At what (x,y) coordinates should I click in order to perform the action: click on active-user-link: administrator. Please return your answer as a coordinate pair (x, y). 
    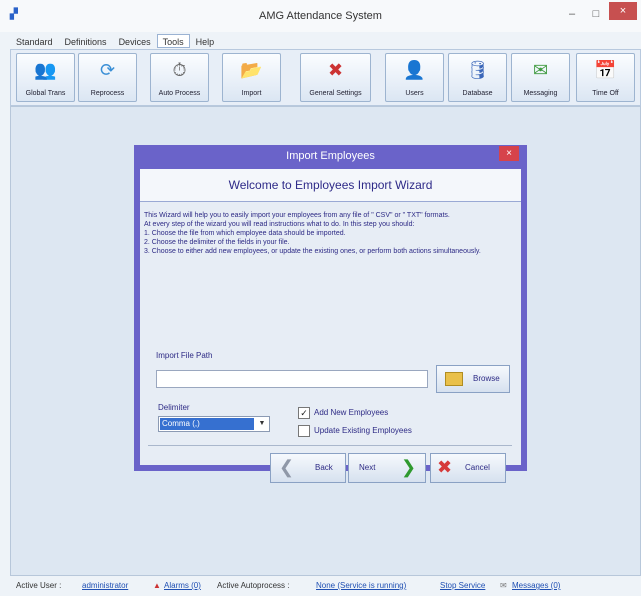
    Looking at the image, I should click on (105, 585).